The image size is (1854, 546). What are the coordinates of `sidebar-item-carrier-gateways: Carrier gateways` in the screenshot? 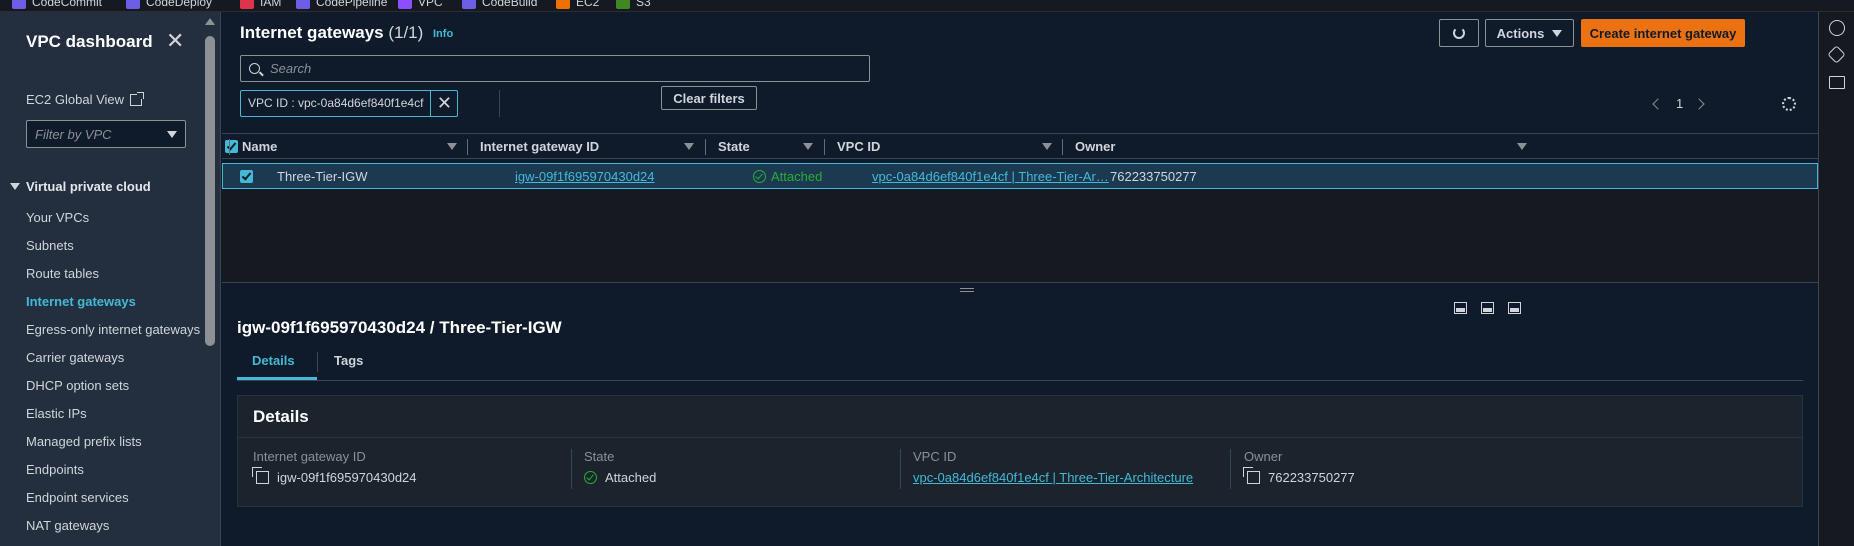 It's located at (116, 358).